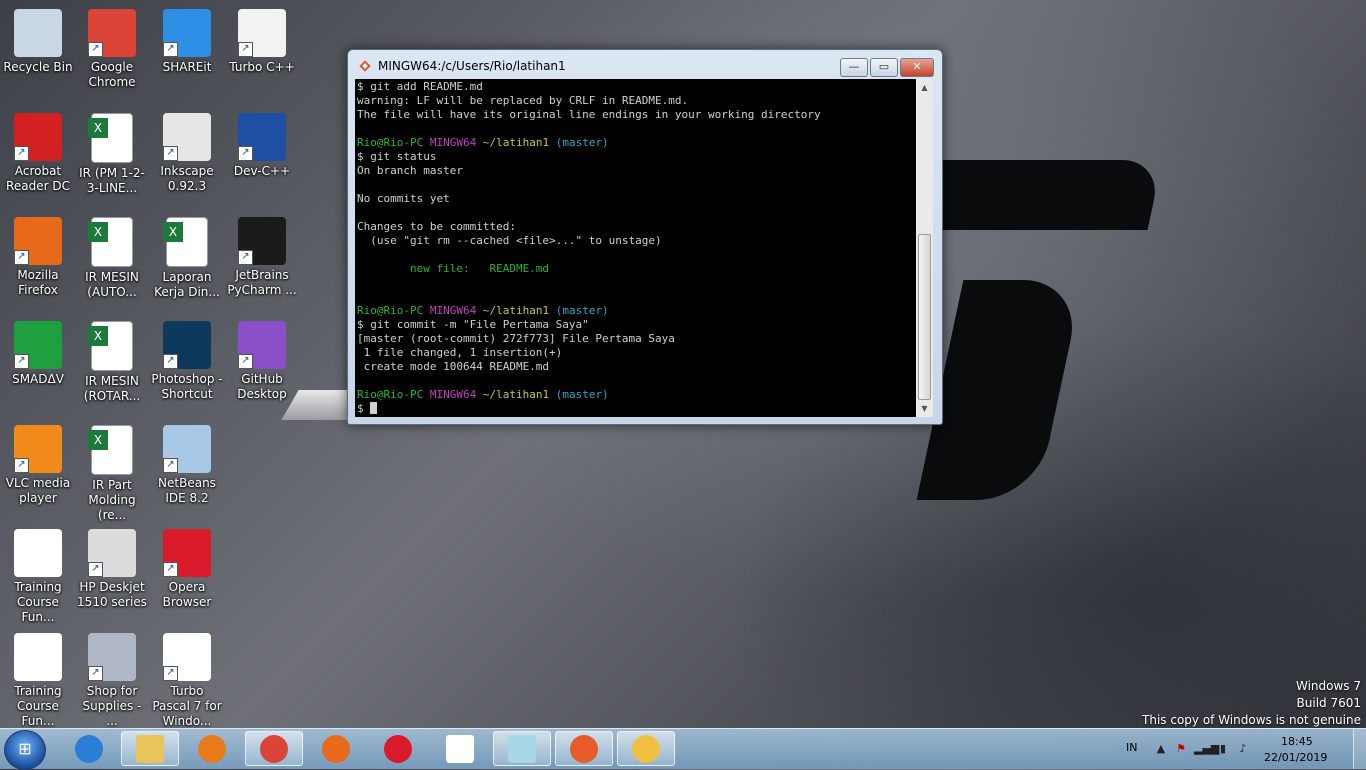 The image size is (1366, 770). Describe the element at coordinates (1223, 749) in the screenshot. I see `power-icon: ▮` at that location.